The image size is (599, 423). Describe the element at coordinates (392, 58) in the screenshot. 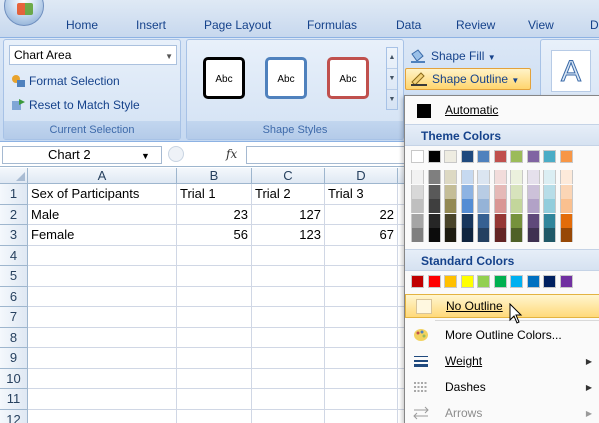

I see `gallery-up-icon: ▲` at that location.